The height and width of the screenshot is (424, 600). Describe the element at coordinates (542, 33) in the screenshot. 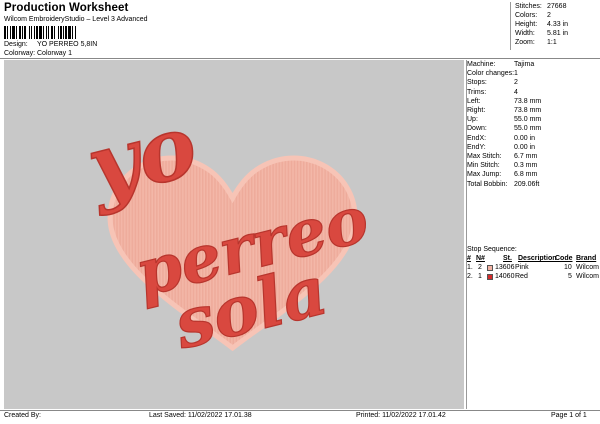

I see `stat-width: Width: 5.81 in` at that location.